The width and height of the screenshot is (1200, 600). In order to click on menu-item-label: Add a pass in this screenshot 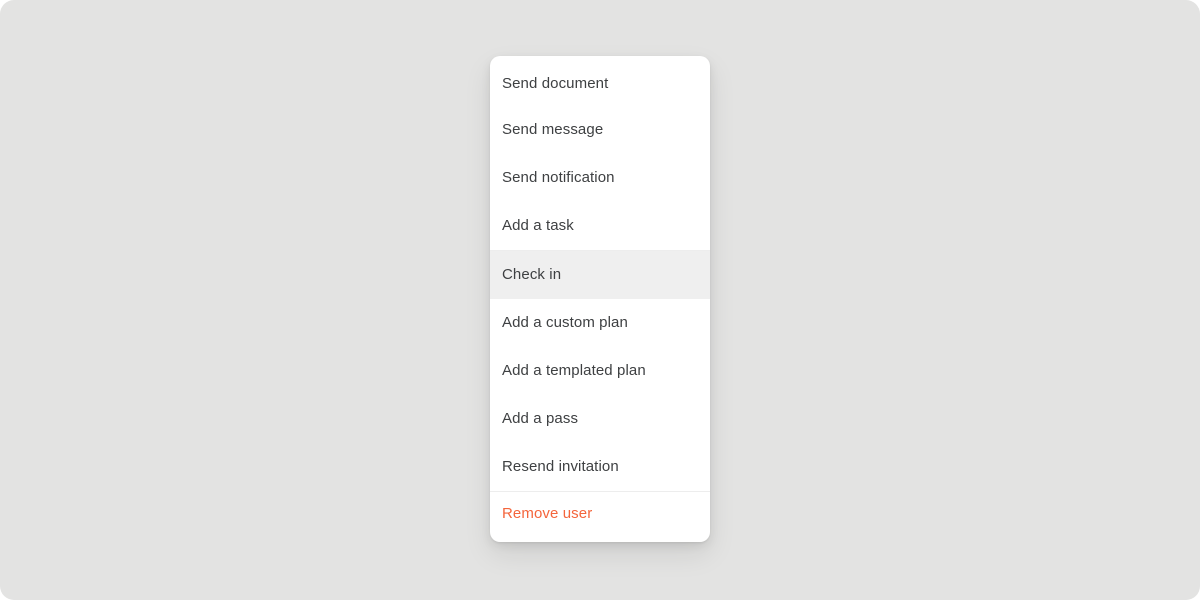, I will do `click(540, 418)`.